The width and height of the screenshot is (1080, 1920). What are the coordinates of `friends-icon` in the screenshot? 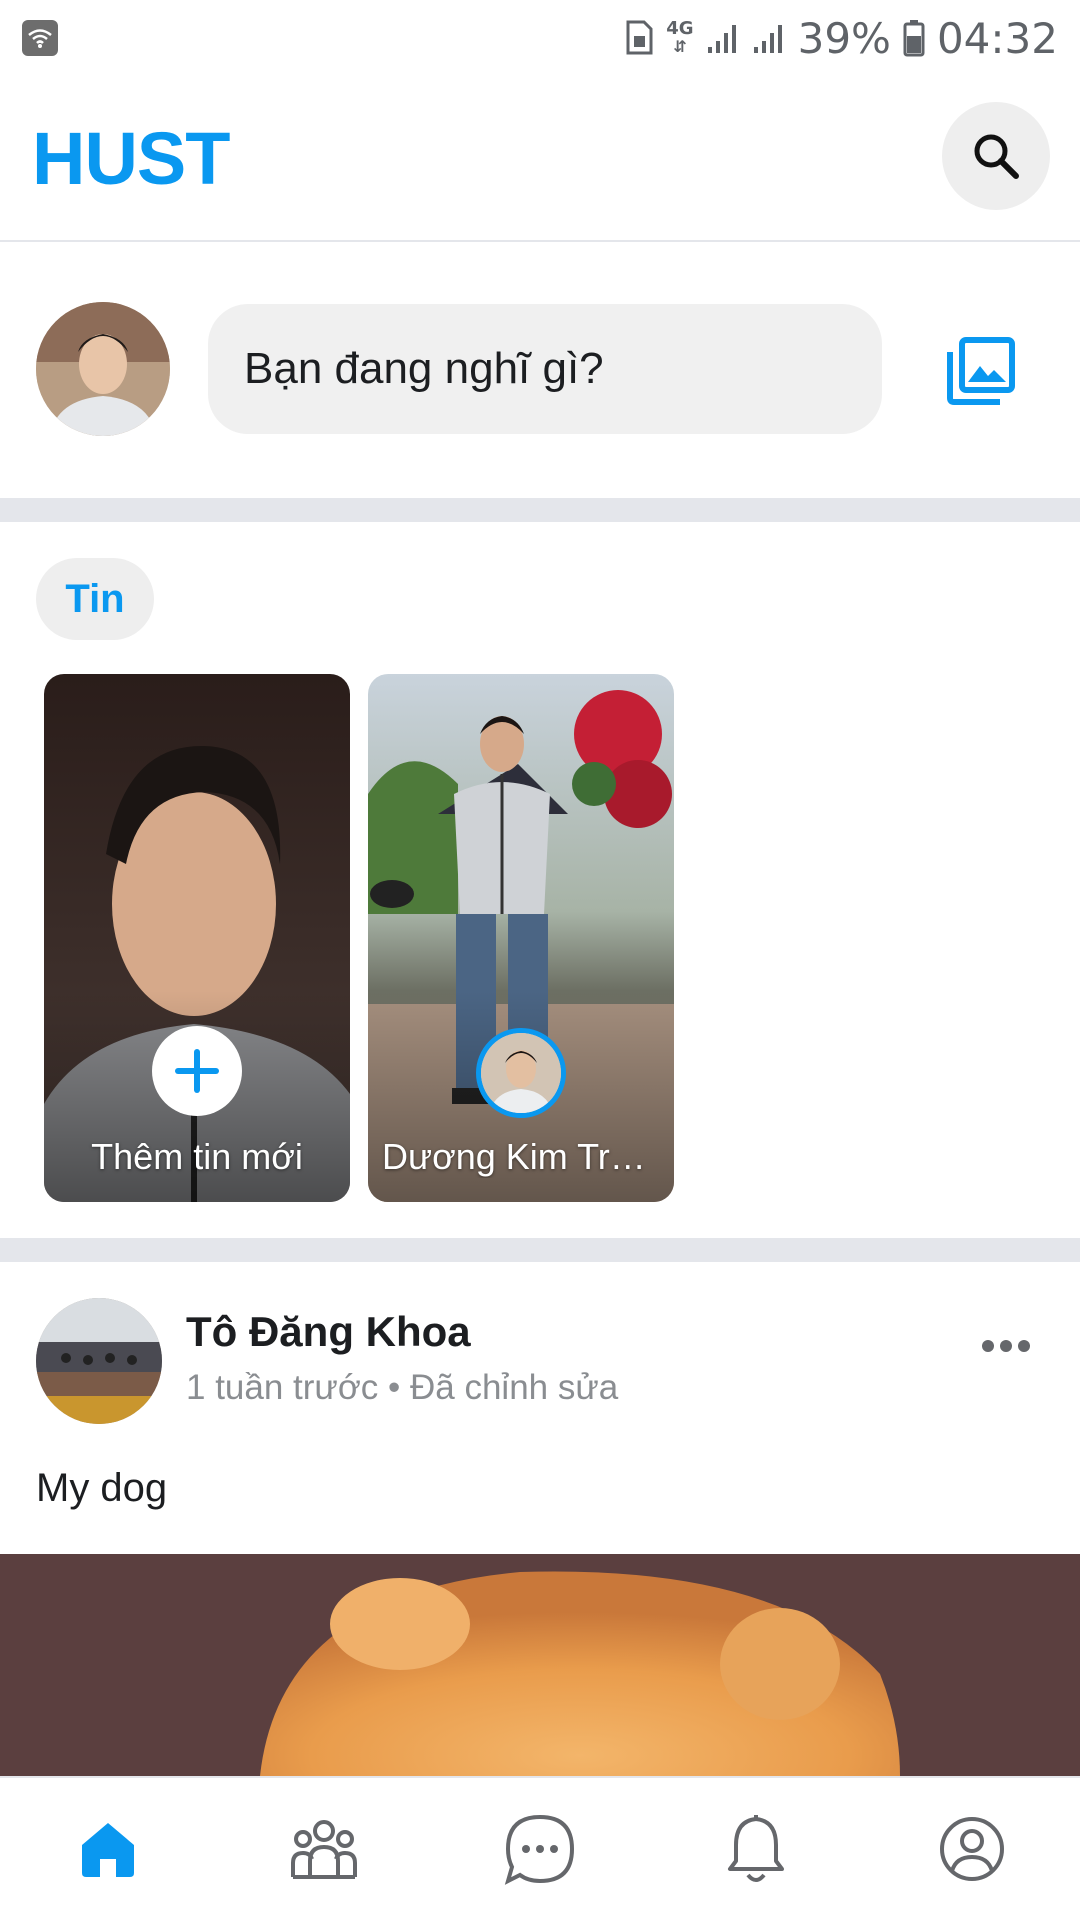 It's located at (324, 1849).